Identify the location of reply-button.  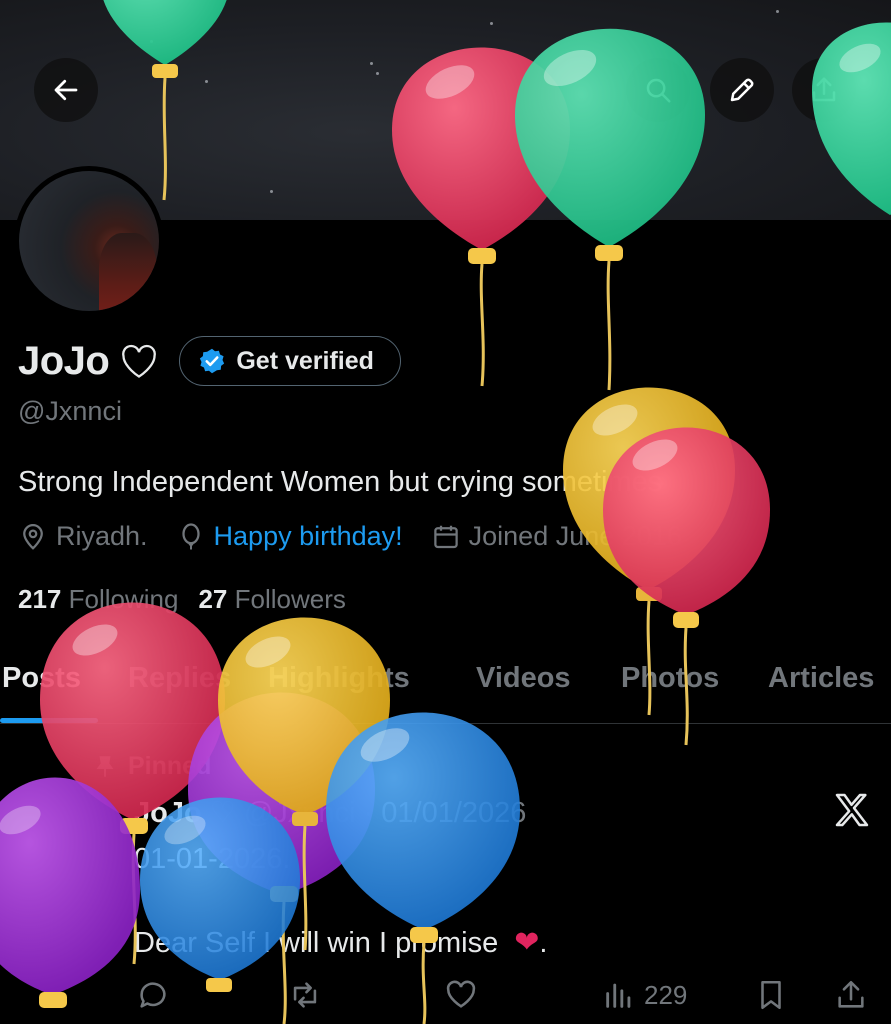
(153, 995).